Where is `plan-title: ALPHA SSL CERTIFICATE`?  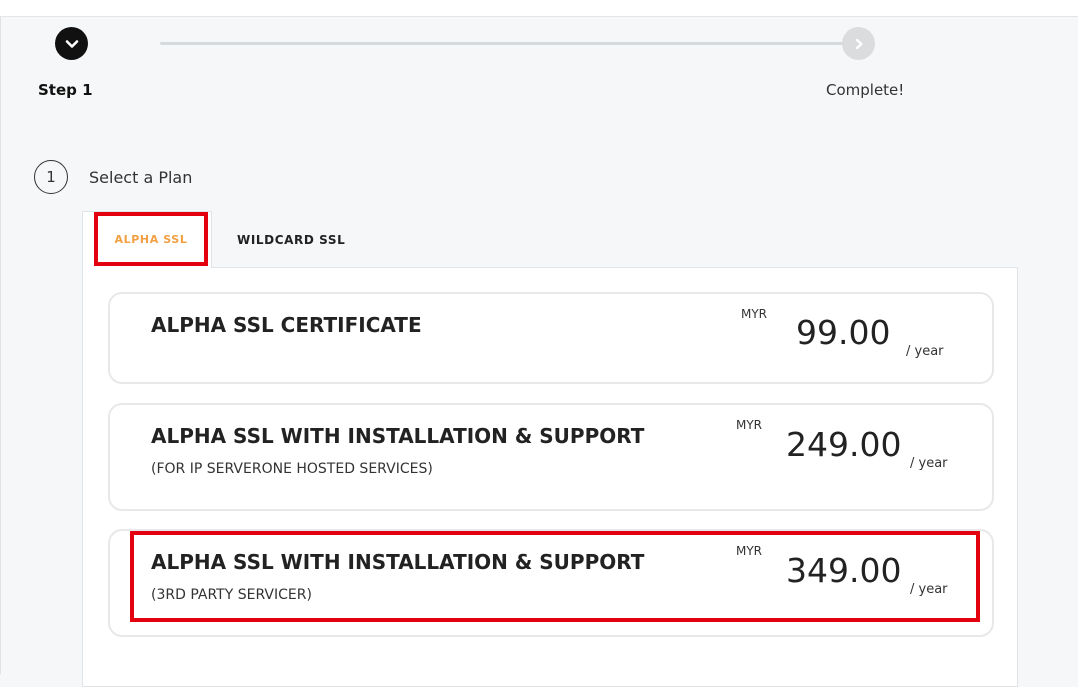
plan-title: ALPHA SSL CERTIFICATE is located at coordinates (286, 325).